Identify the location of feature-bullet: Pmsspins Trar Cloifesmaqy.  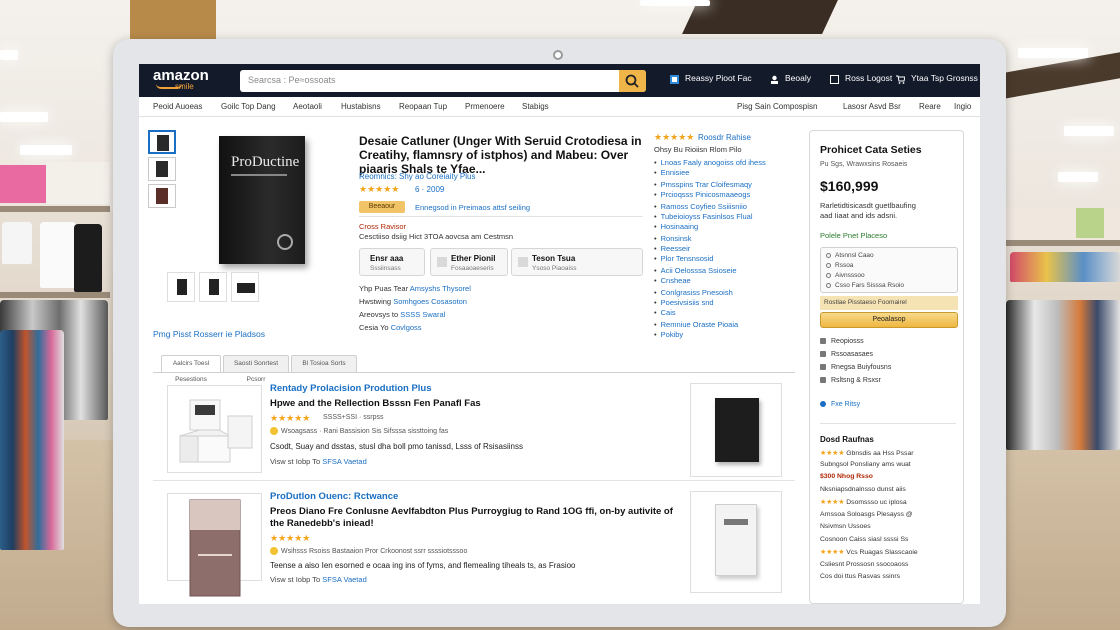
(703, 184).